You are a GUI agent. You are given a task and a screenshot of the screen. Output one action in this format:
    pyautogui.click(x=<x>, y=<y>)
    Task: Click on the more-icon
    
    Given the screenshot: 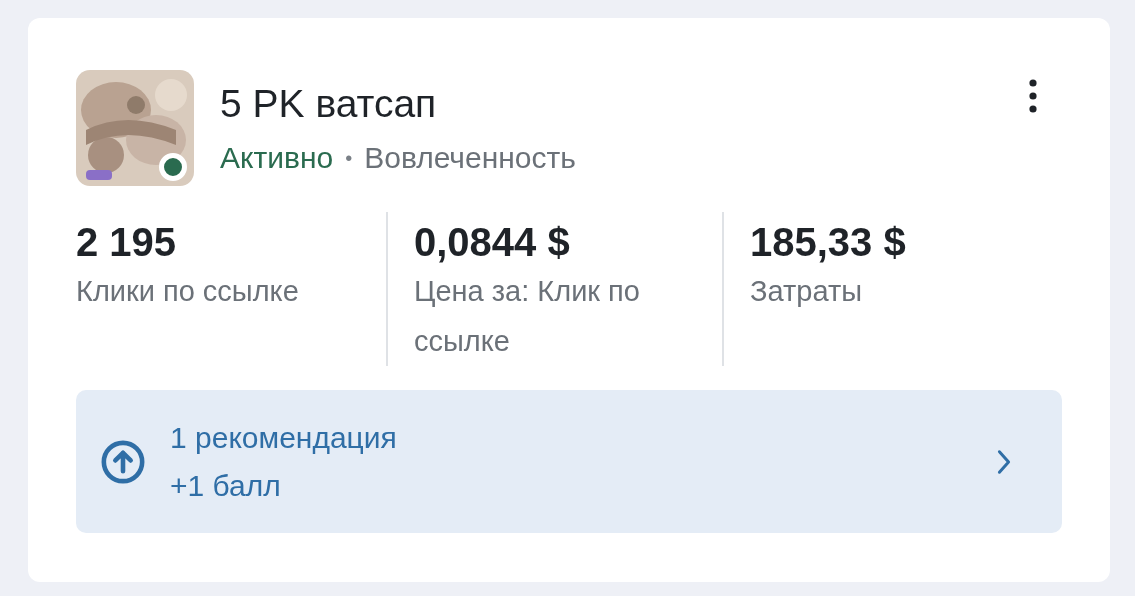 What is the action you would take?
    pyautogui.click(x=1033, y=96)
    